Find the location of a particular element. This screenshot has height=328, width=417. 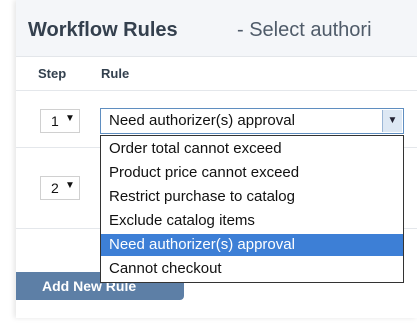

column-header-step: Step is located at coordinates (52, 73).